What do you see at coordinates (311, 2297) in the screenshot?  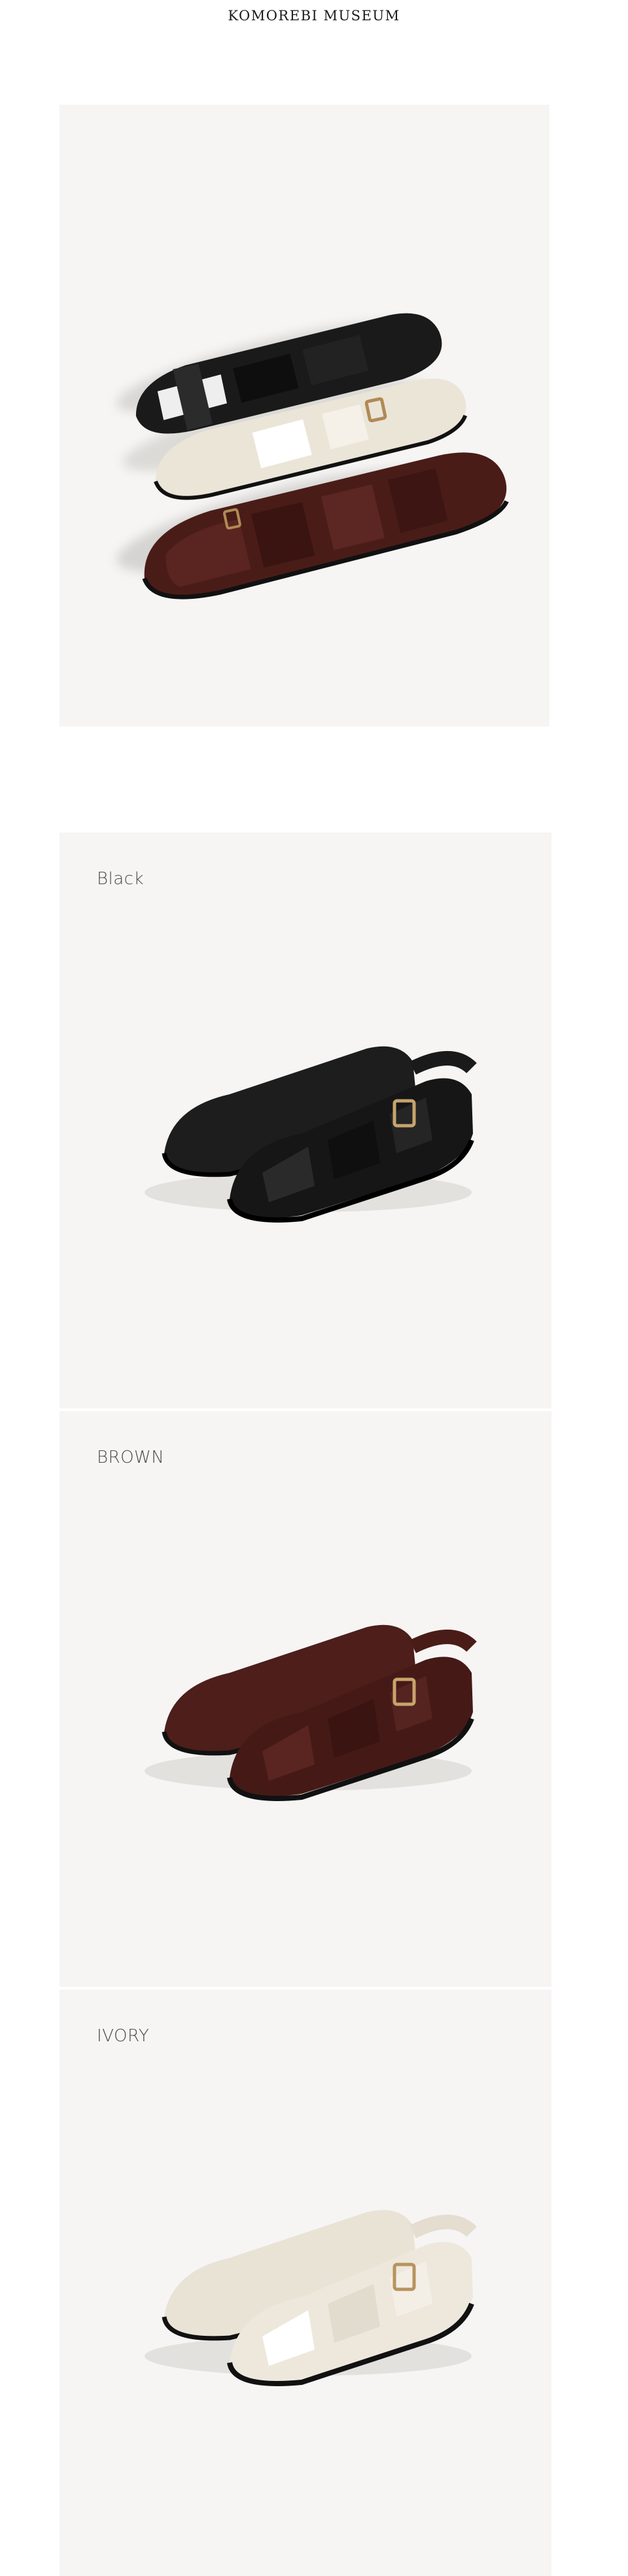 I see `ivory-sandal-pair` at bounding box center [311, 2297].